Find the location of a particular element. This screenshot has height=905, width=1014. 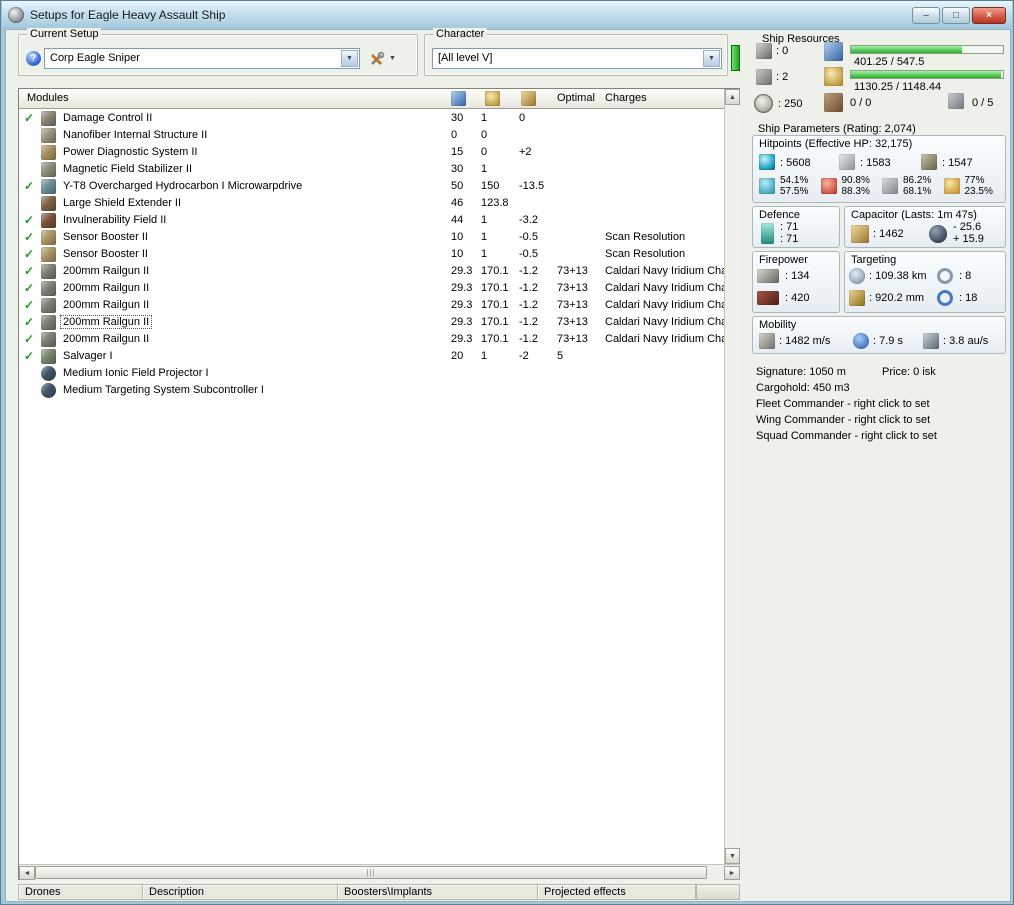

cpu-usage-text: 401.25 / 547.5 is located at coordinates (889, 62).